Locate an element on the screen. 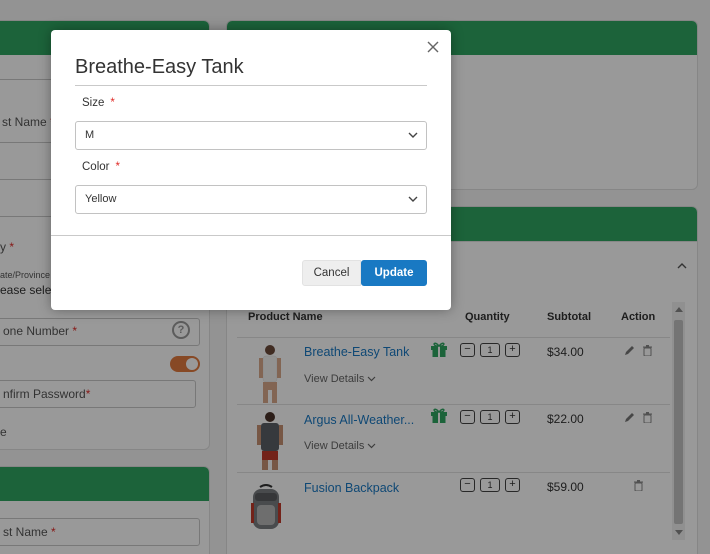  color-select: Yellow is located at coordinates (251, 199).